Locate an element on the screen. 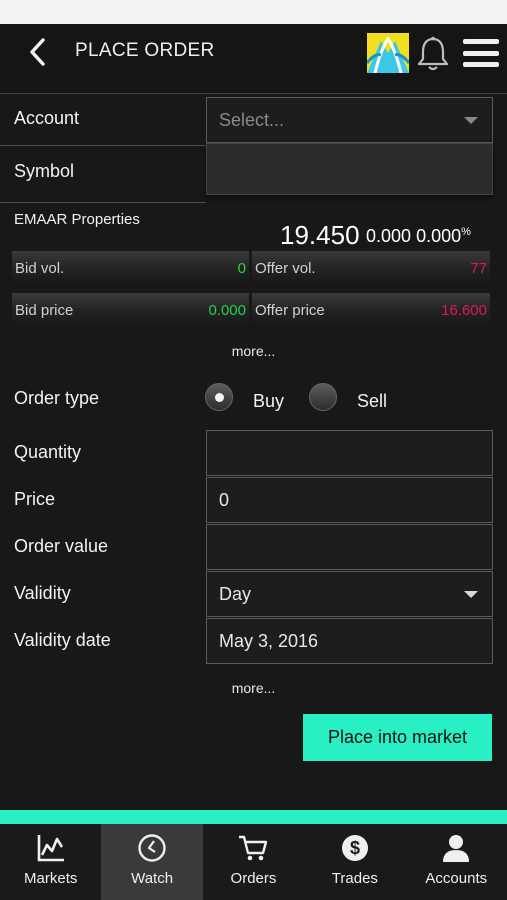 Image resolution: width=507 pixels, height=900 pixels. tab-label: Watch is located at coordinates (152, 878).